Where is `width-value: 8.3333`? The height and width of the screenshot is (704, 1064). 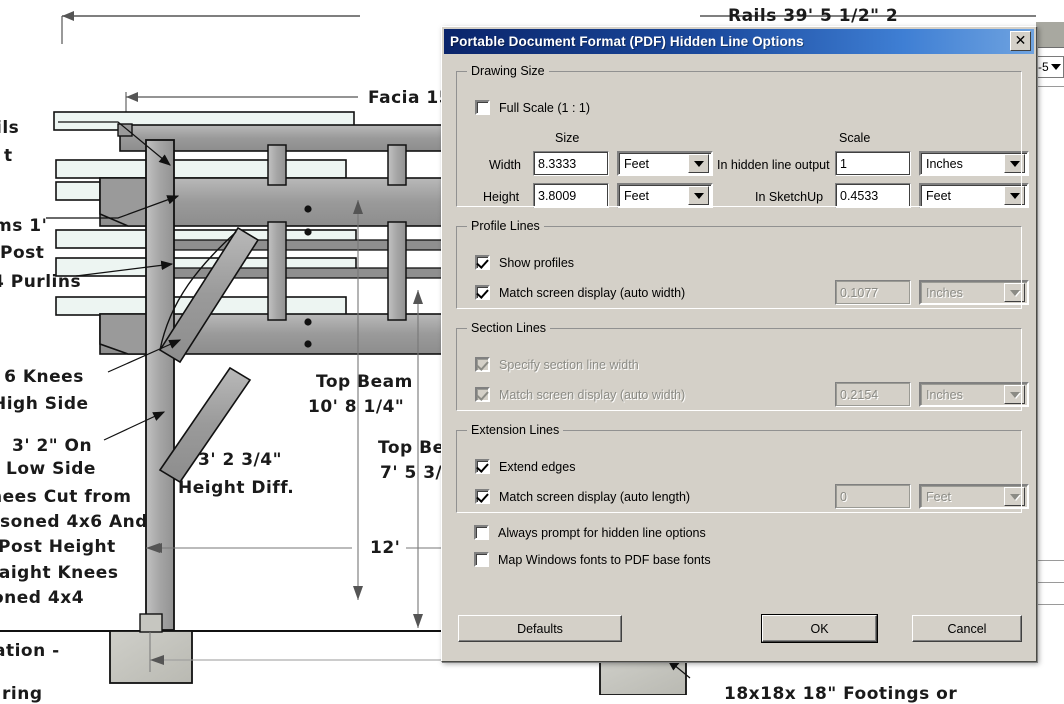 width-value: 8.3333 is located at coordinates (557, 163).